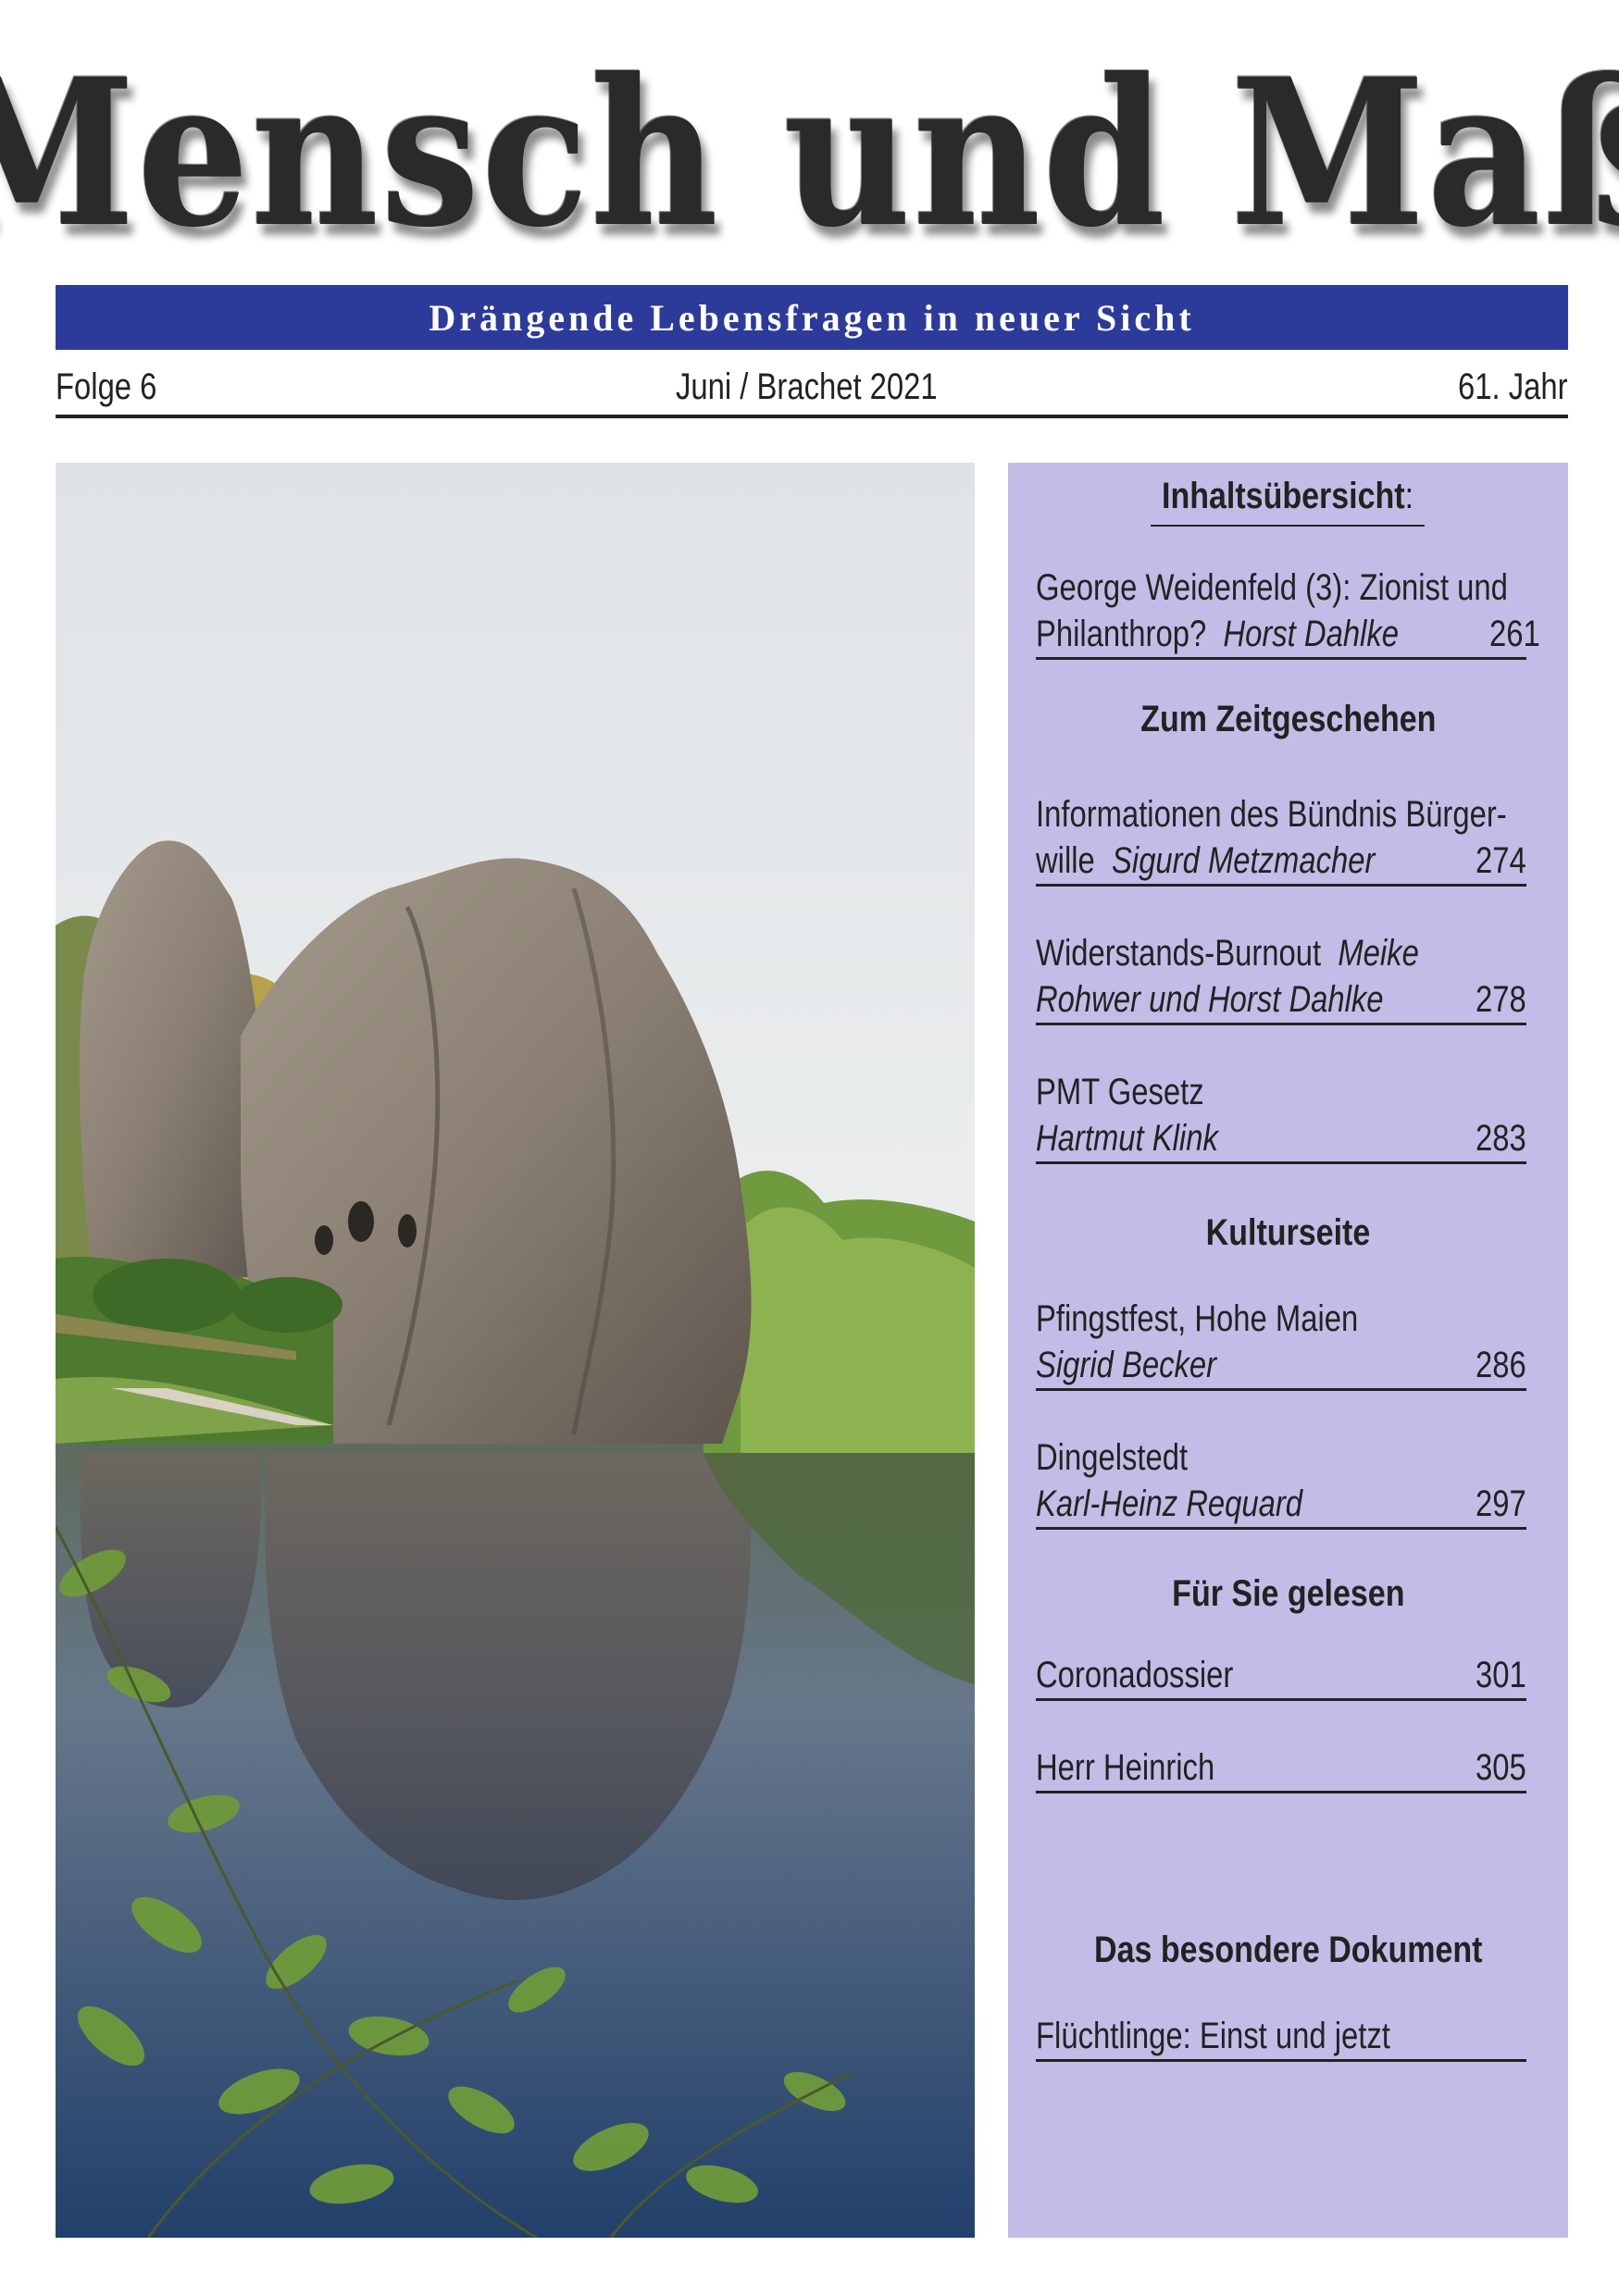 The height and width of the screenshot is (2296, 1619). Describe the element at coordinates (1127, 1139) in the screenshot. I see `entry-author: Hartmut Klink` at that location.